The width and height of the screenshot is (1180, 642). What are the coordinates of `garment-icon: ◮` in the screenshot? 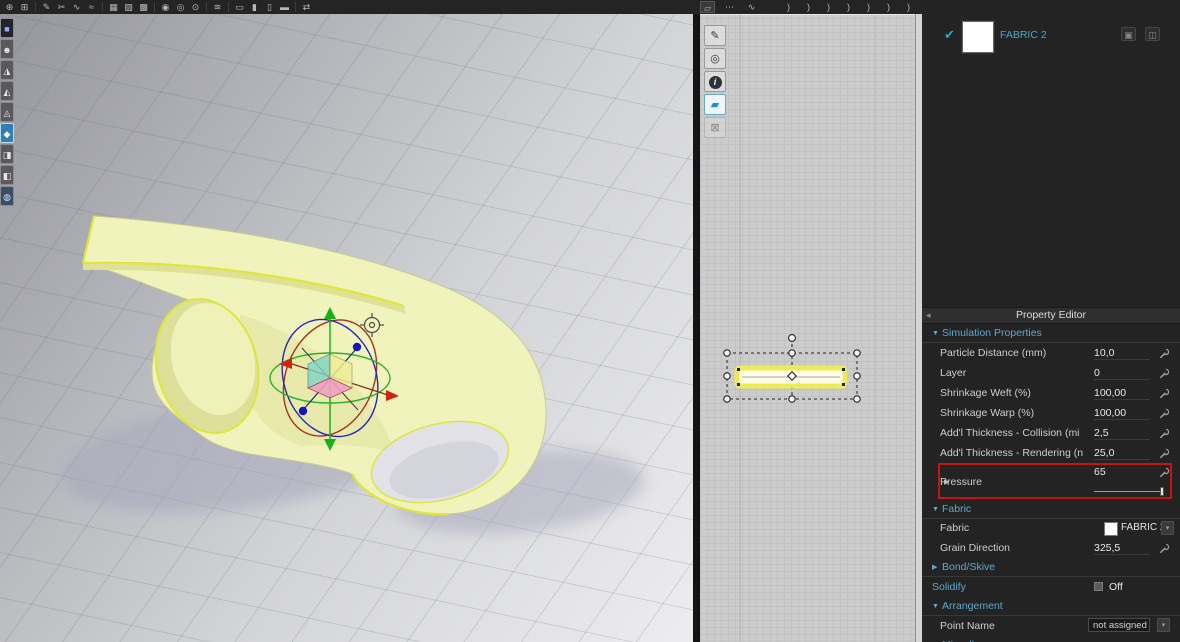 It's located at (7, 70).